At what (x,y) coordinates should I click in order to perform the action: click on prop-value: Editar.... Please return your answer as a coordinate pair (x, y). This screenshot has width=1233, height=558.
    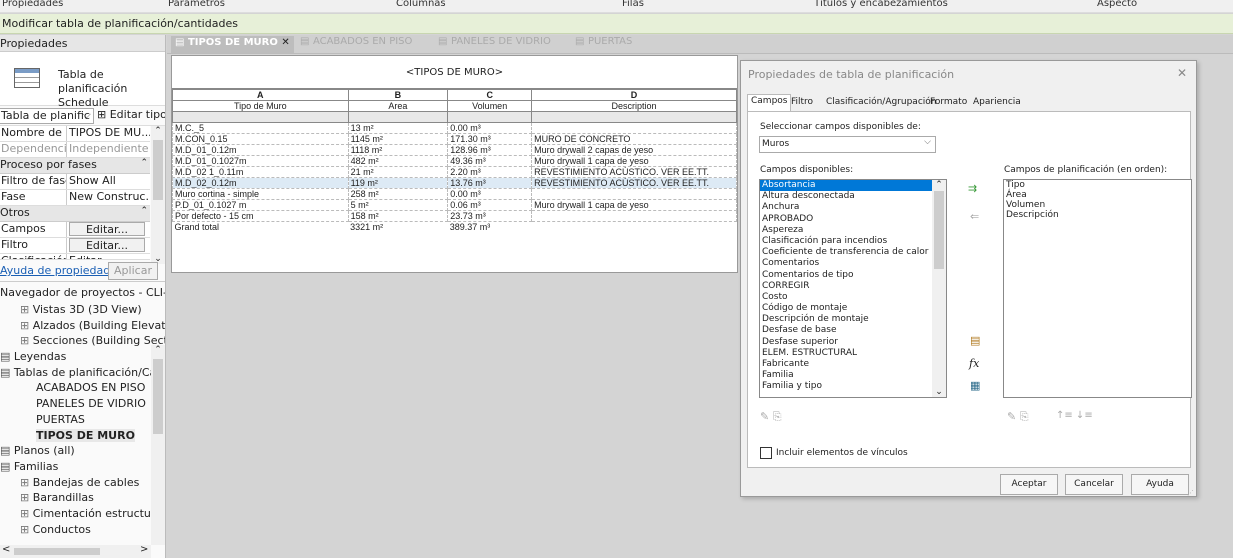
    Looking at the image, I should click on (108, 256).